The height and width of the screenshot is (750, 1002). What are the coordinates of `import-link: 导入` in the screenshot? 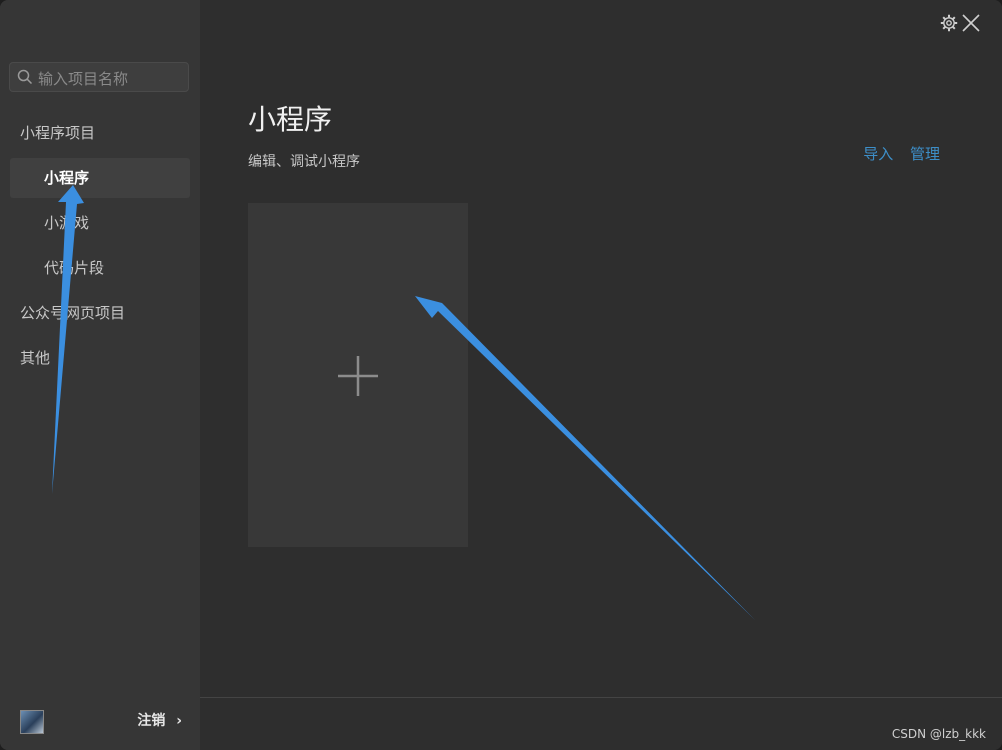 It's located at (878, 154).